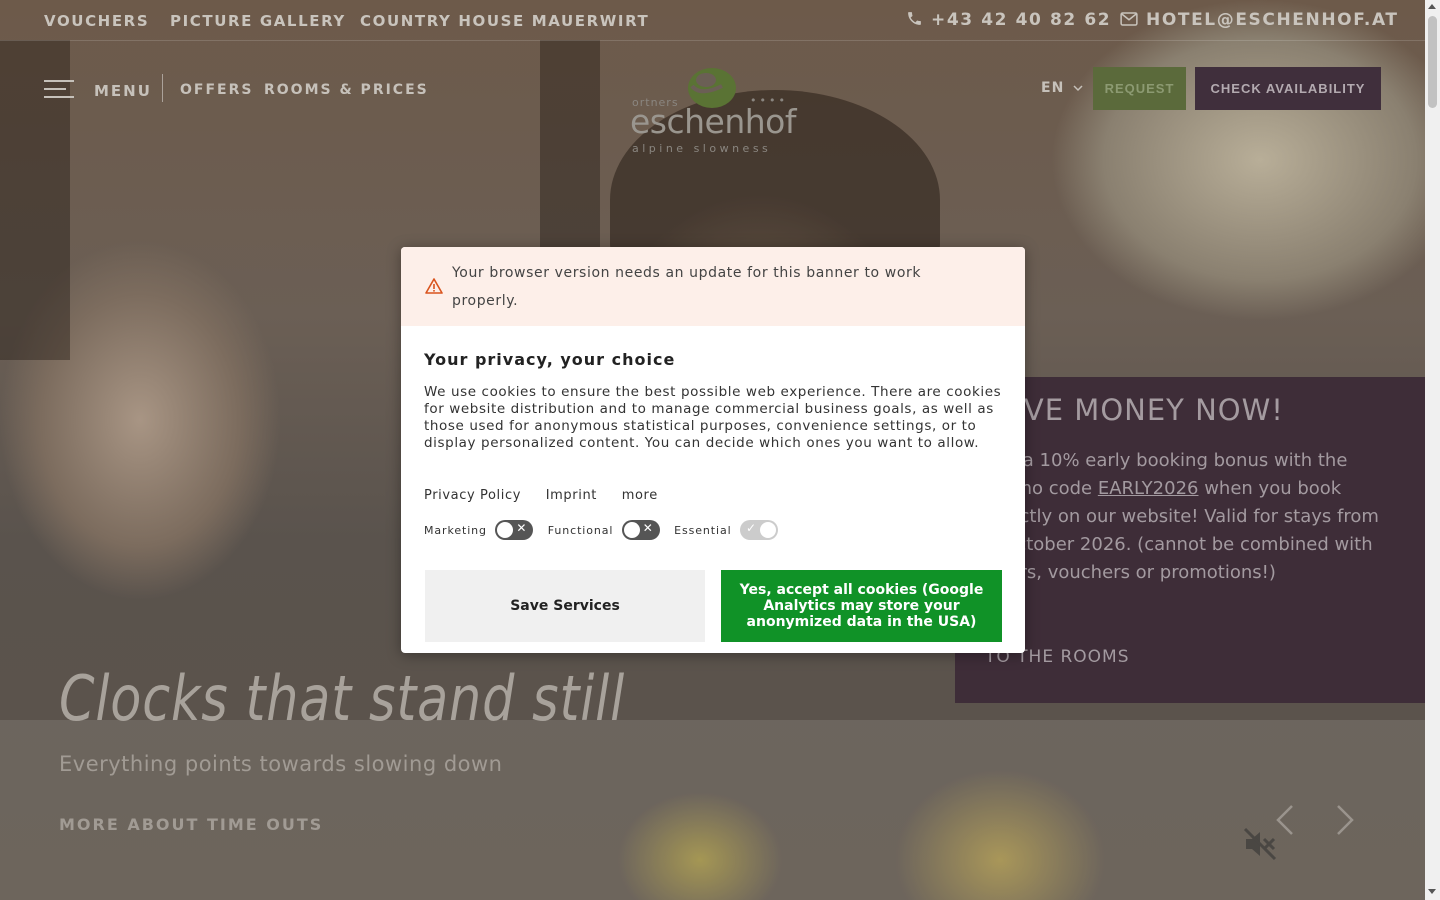  I want to click on scroll-up-arrow-icon, so click(1432, 6).